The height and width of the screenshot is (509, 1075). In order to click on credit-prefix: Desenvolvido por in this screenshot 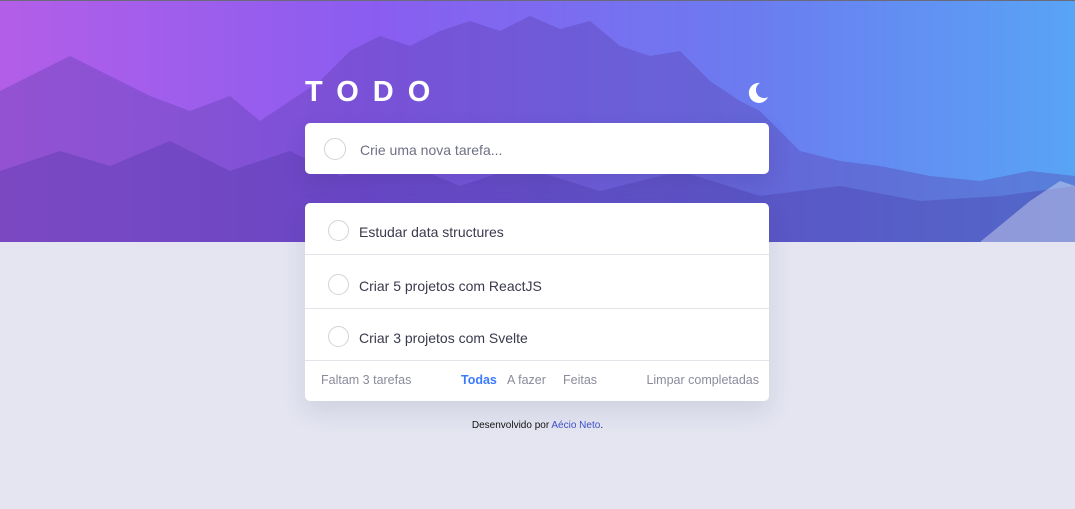, I will do `click(510, 425)`.